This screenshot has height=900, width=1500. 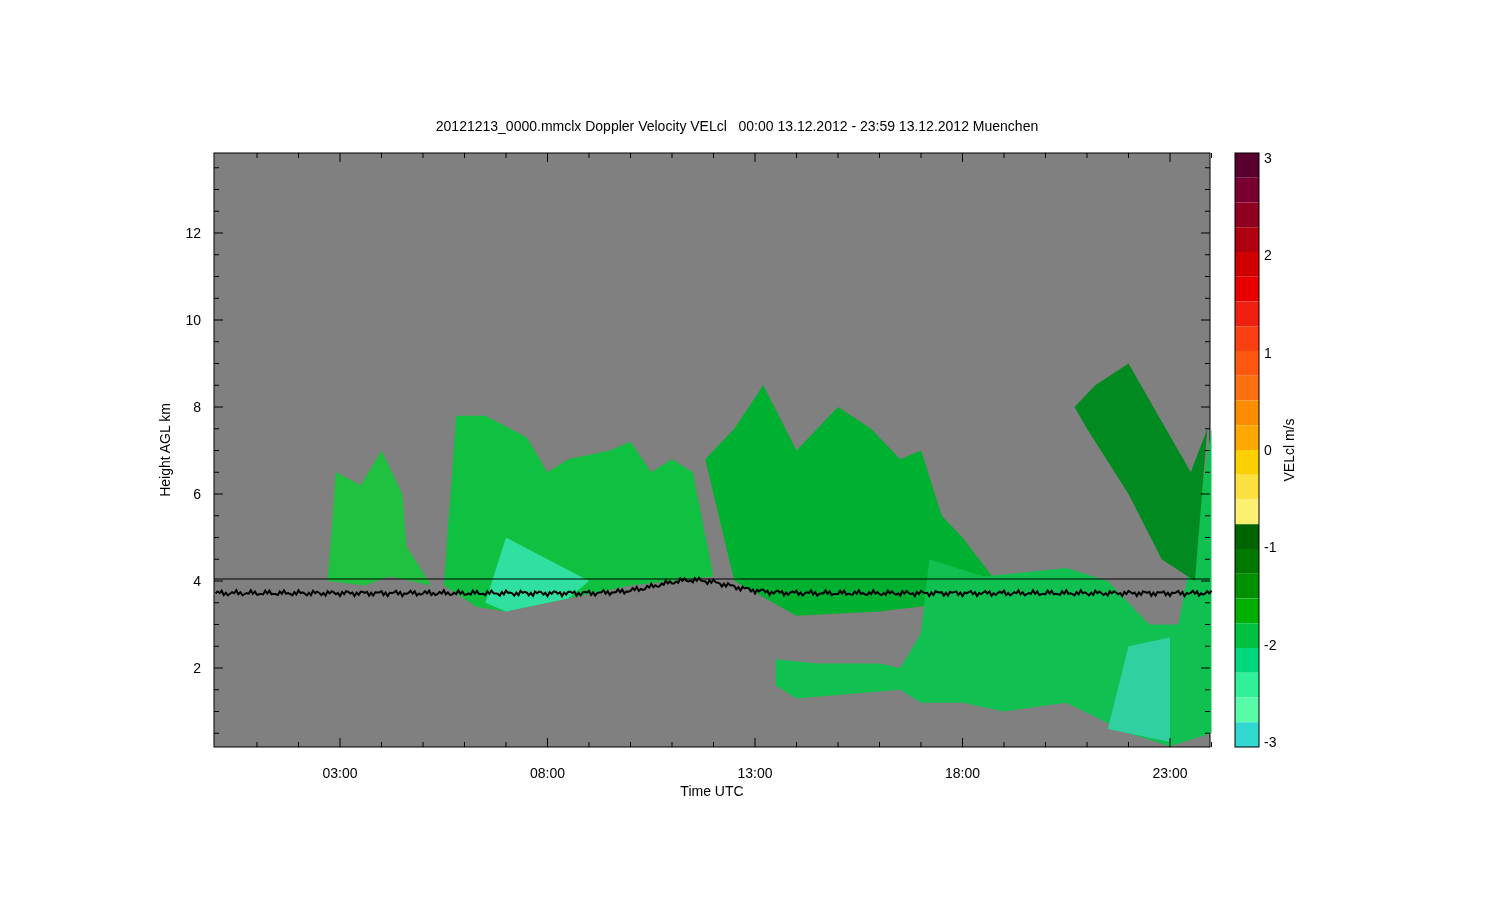 I want to click on colorbar-label: VELcl m/s, so click(x=1289, y=450).